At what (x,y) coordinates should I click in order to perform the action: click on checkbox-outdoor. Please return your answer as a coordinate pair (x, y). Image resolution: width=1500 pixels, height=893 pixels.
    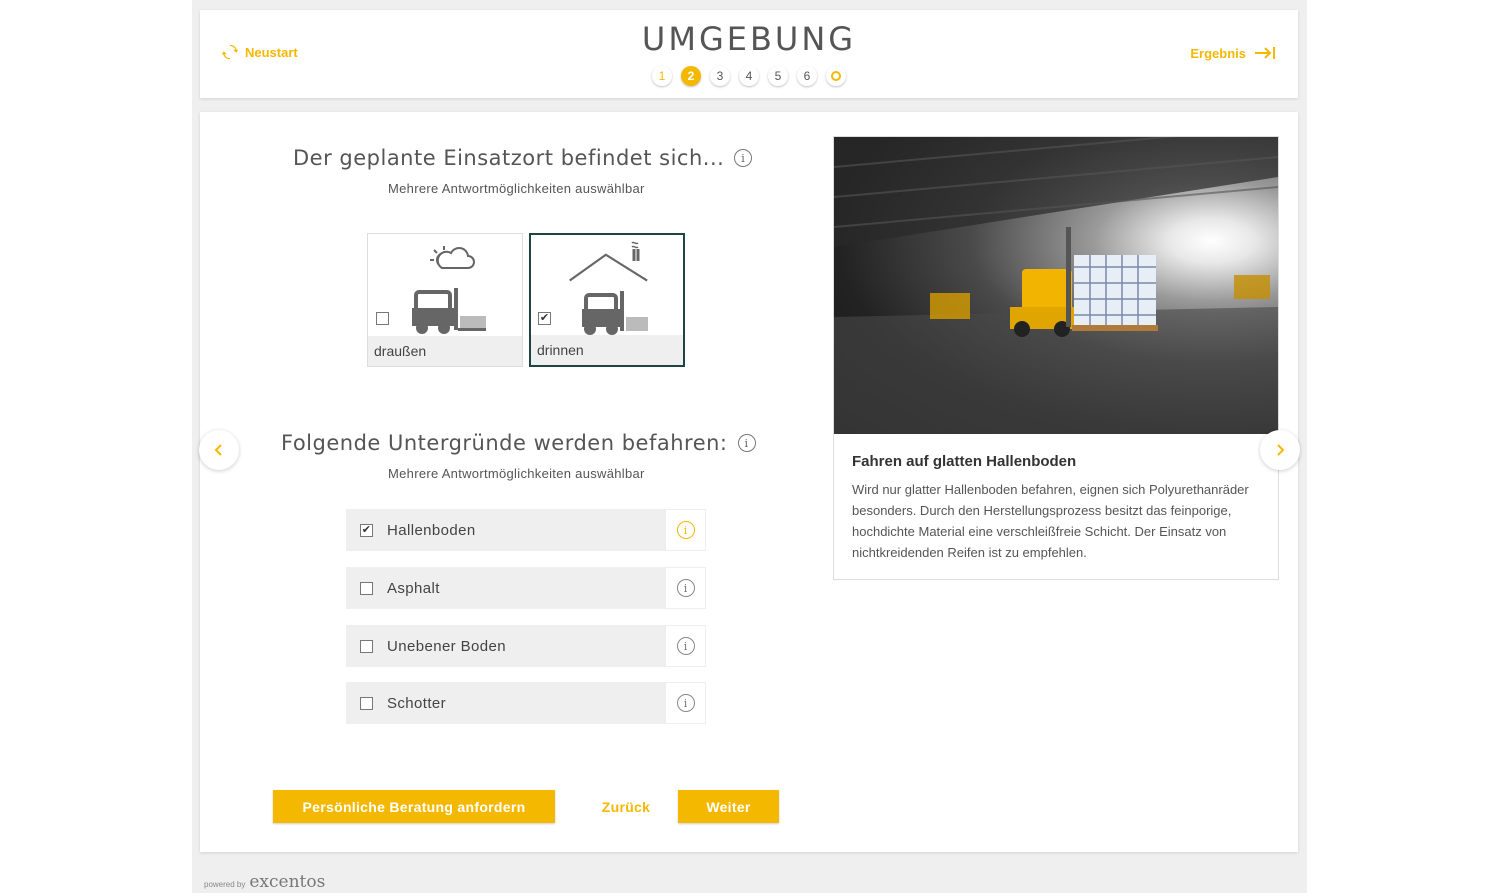
    Looking at the image, I should click on (382, 318).